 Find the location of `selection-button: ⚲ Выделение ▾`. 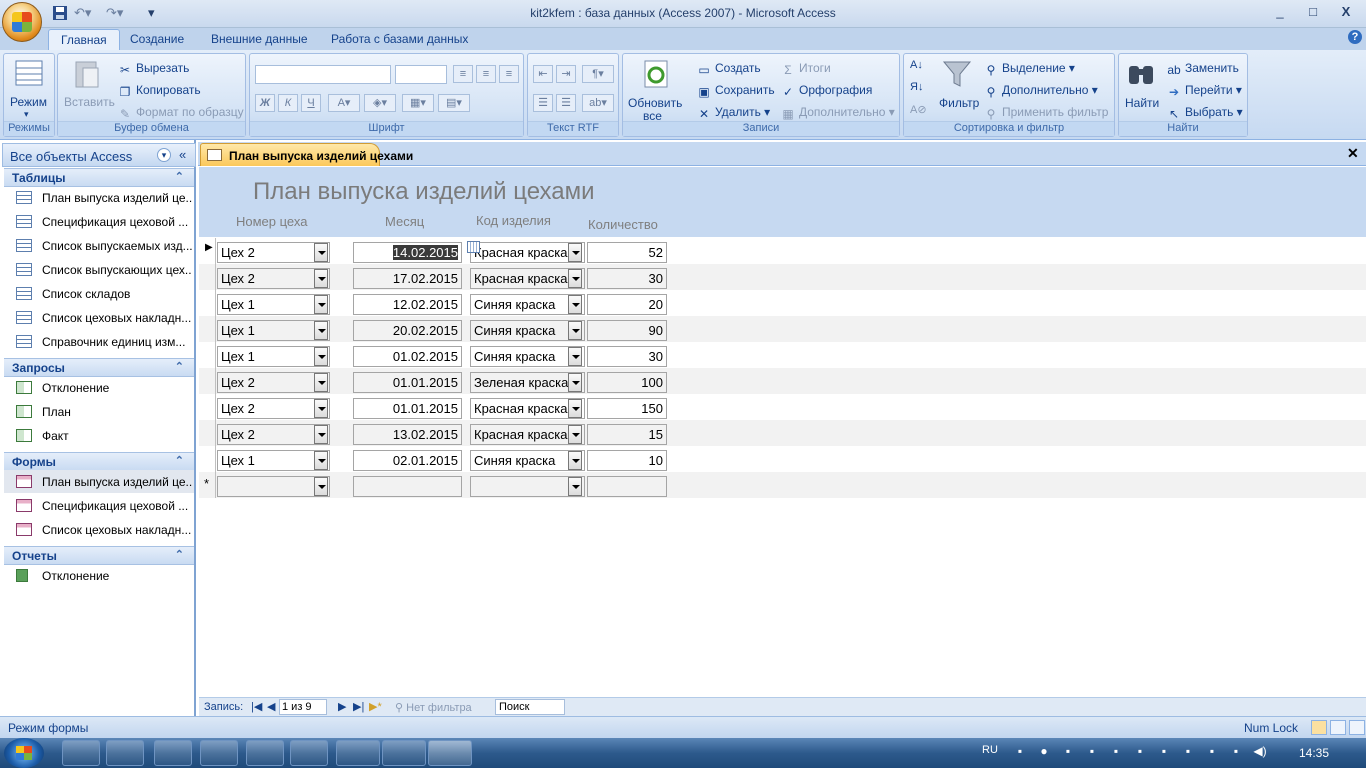

selection-button: ⚲ Выделение ▾ is located at coordinates (1029, 68).